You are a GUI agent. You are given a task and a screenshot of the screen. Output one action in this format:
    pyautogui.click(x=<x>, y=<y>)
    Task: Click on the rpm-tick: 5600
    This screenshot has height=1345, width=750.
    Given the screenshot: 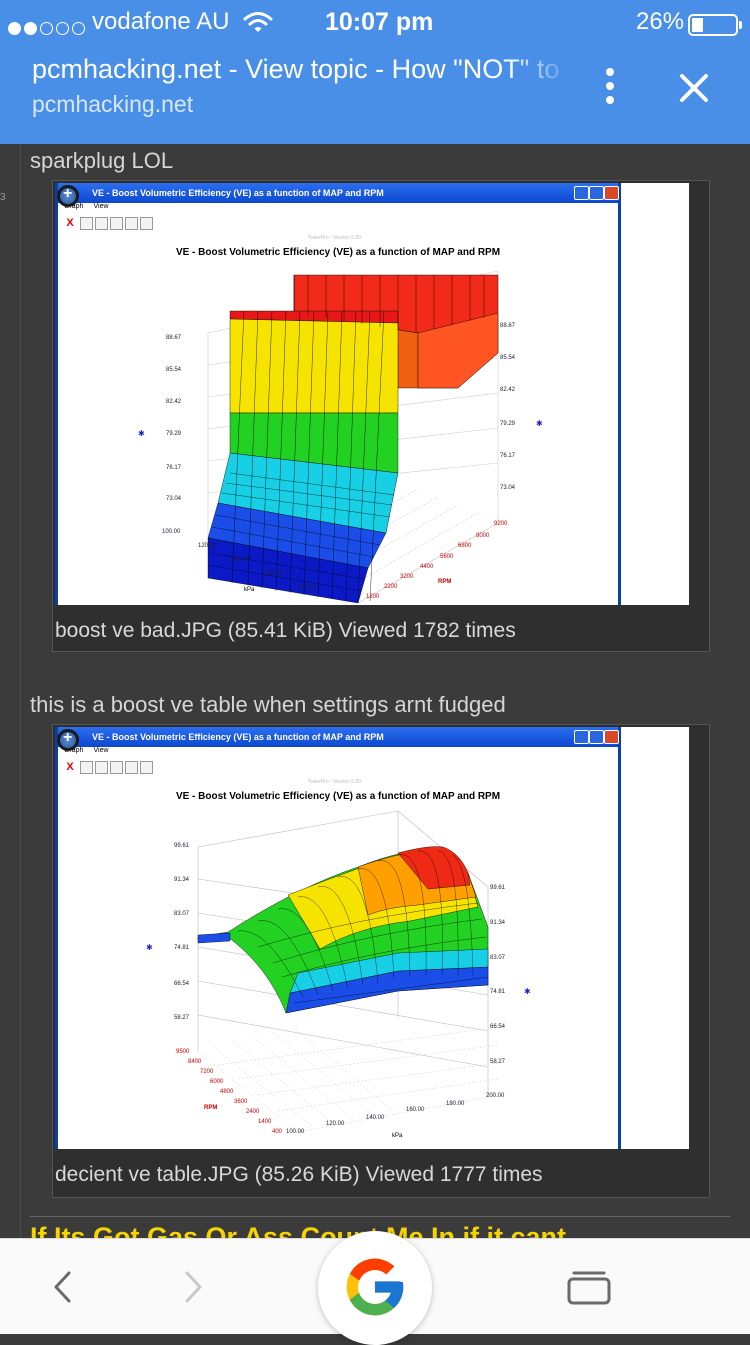 What is the action you would take?
    pyautogui.click(x=447, y=557)
    